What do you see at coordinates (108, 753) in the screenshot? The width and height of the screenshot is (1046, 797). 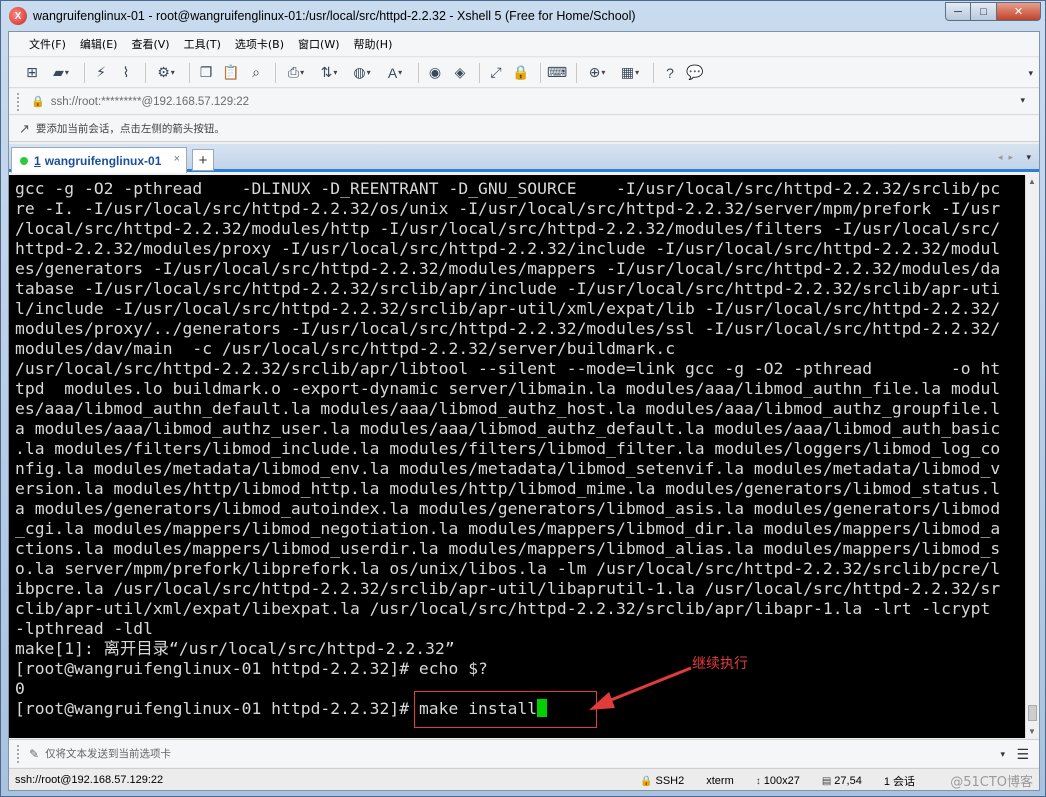 I see `send-input: 仅将文本发送到当前选项卡` at bounding box center [108, 753].